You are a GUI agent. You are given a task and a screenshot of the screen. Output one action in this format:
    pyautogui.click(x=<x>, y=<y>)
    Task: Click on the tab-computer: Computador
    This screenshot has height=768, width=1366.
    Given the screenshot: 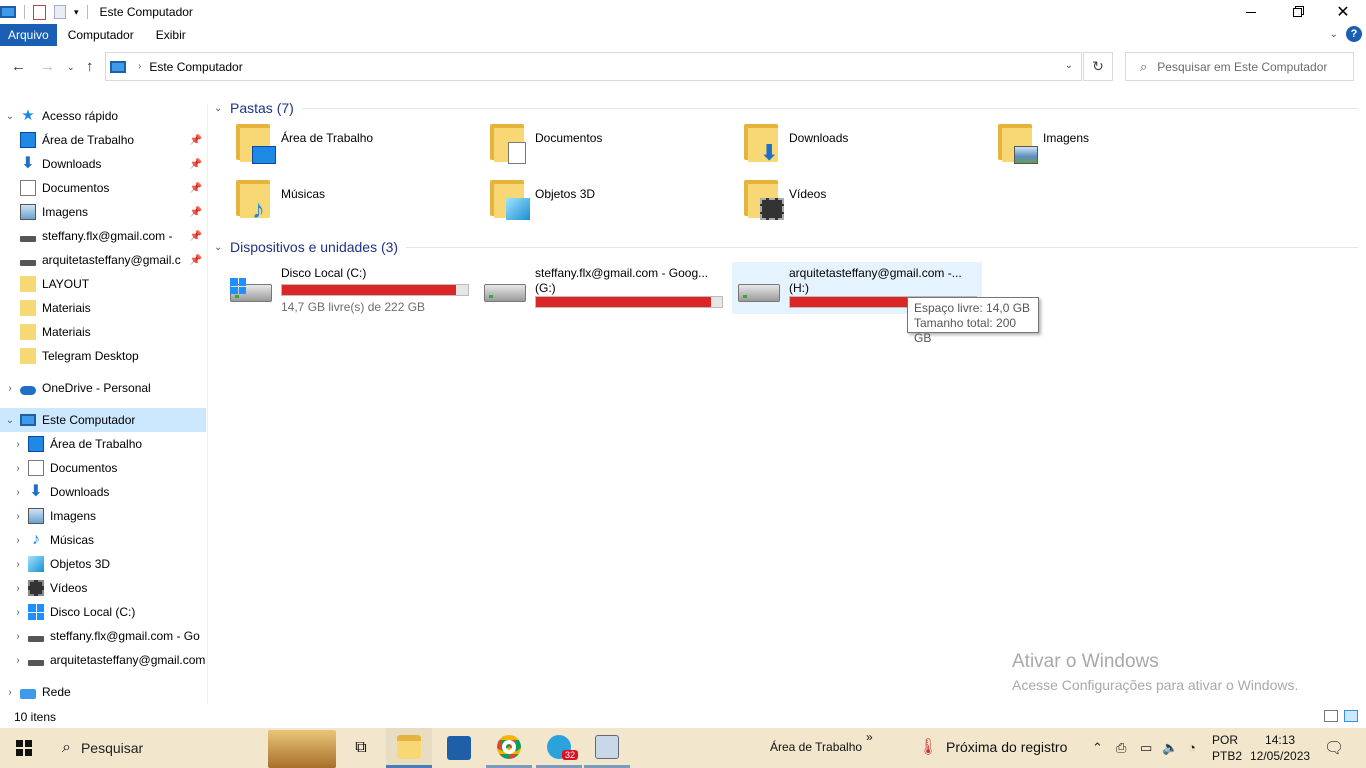 What is the action you would take?
    pyautogui.click(x=101, y=35)
    